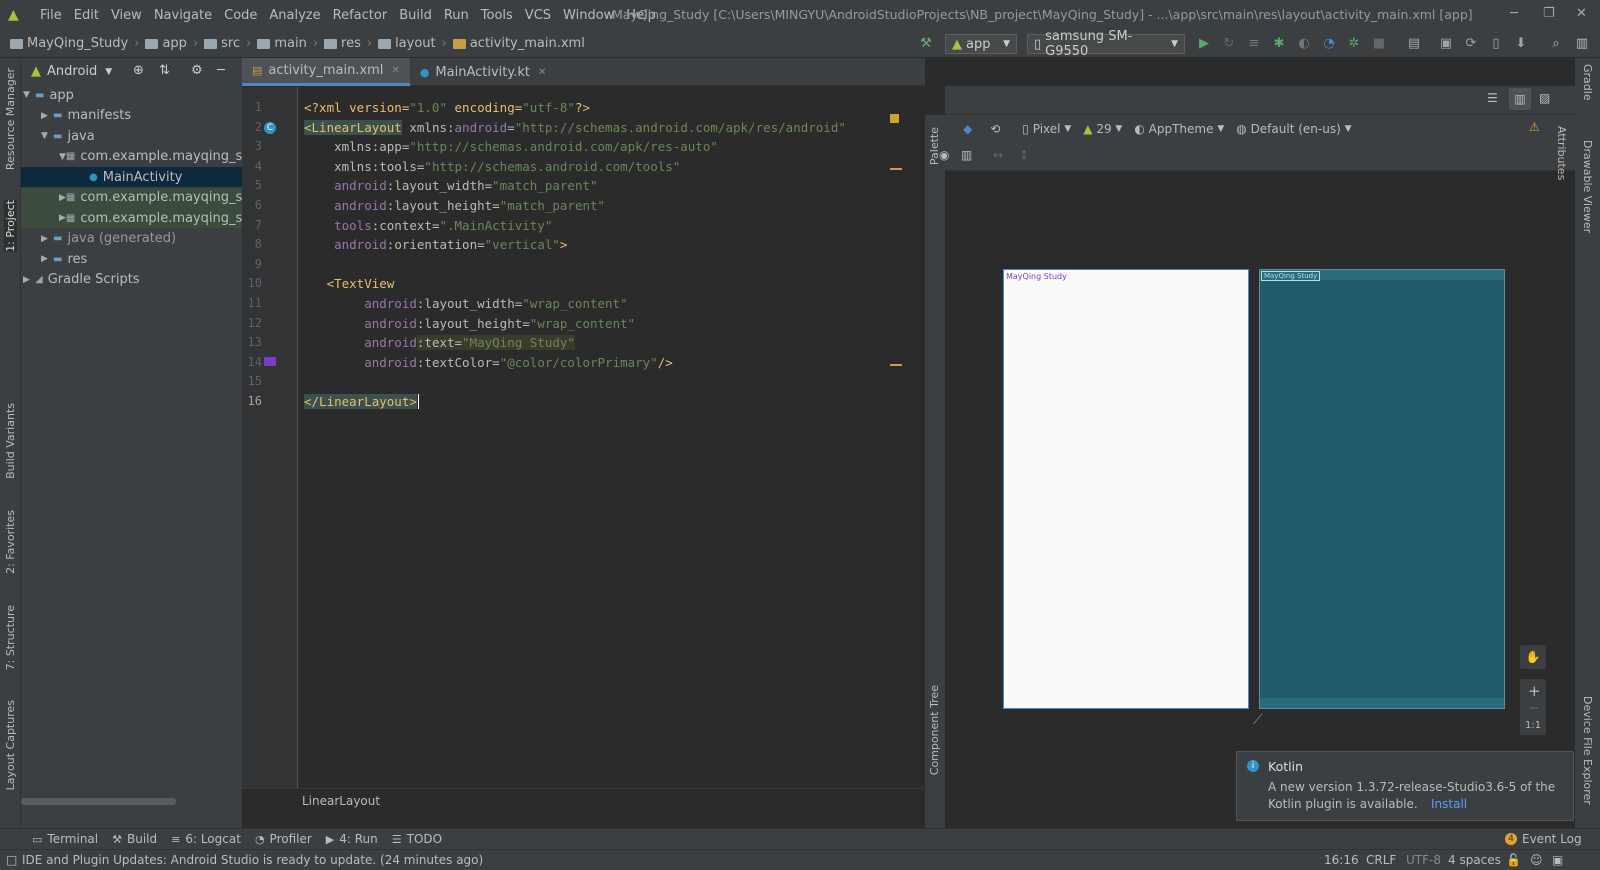 The image size is (1600, 870). Describe the element at coordinates (10, 226) in the screenshot. I see `project-tab: 1: Project` at that location.